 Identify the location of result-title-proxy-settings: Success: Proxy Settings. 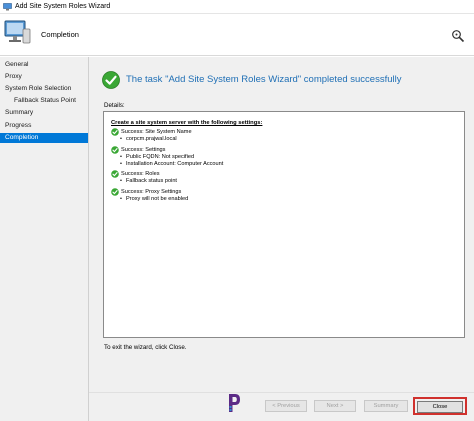
(151, 192).